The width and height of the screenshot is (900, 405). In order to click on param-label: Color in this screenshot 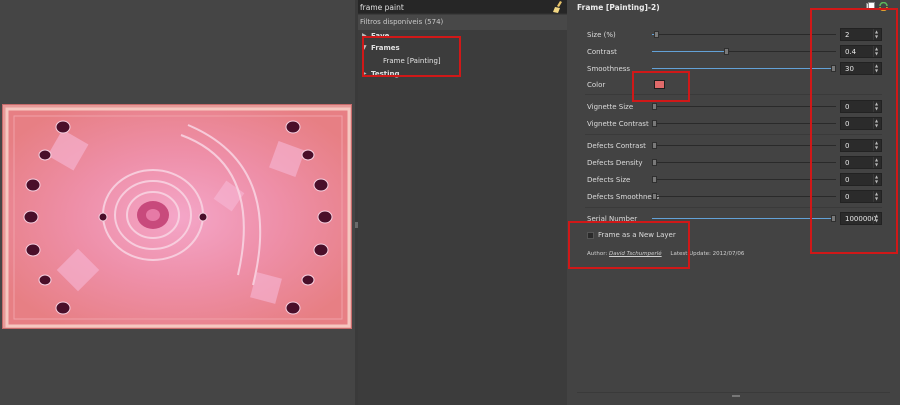, I will do `click(596, 85)`.